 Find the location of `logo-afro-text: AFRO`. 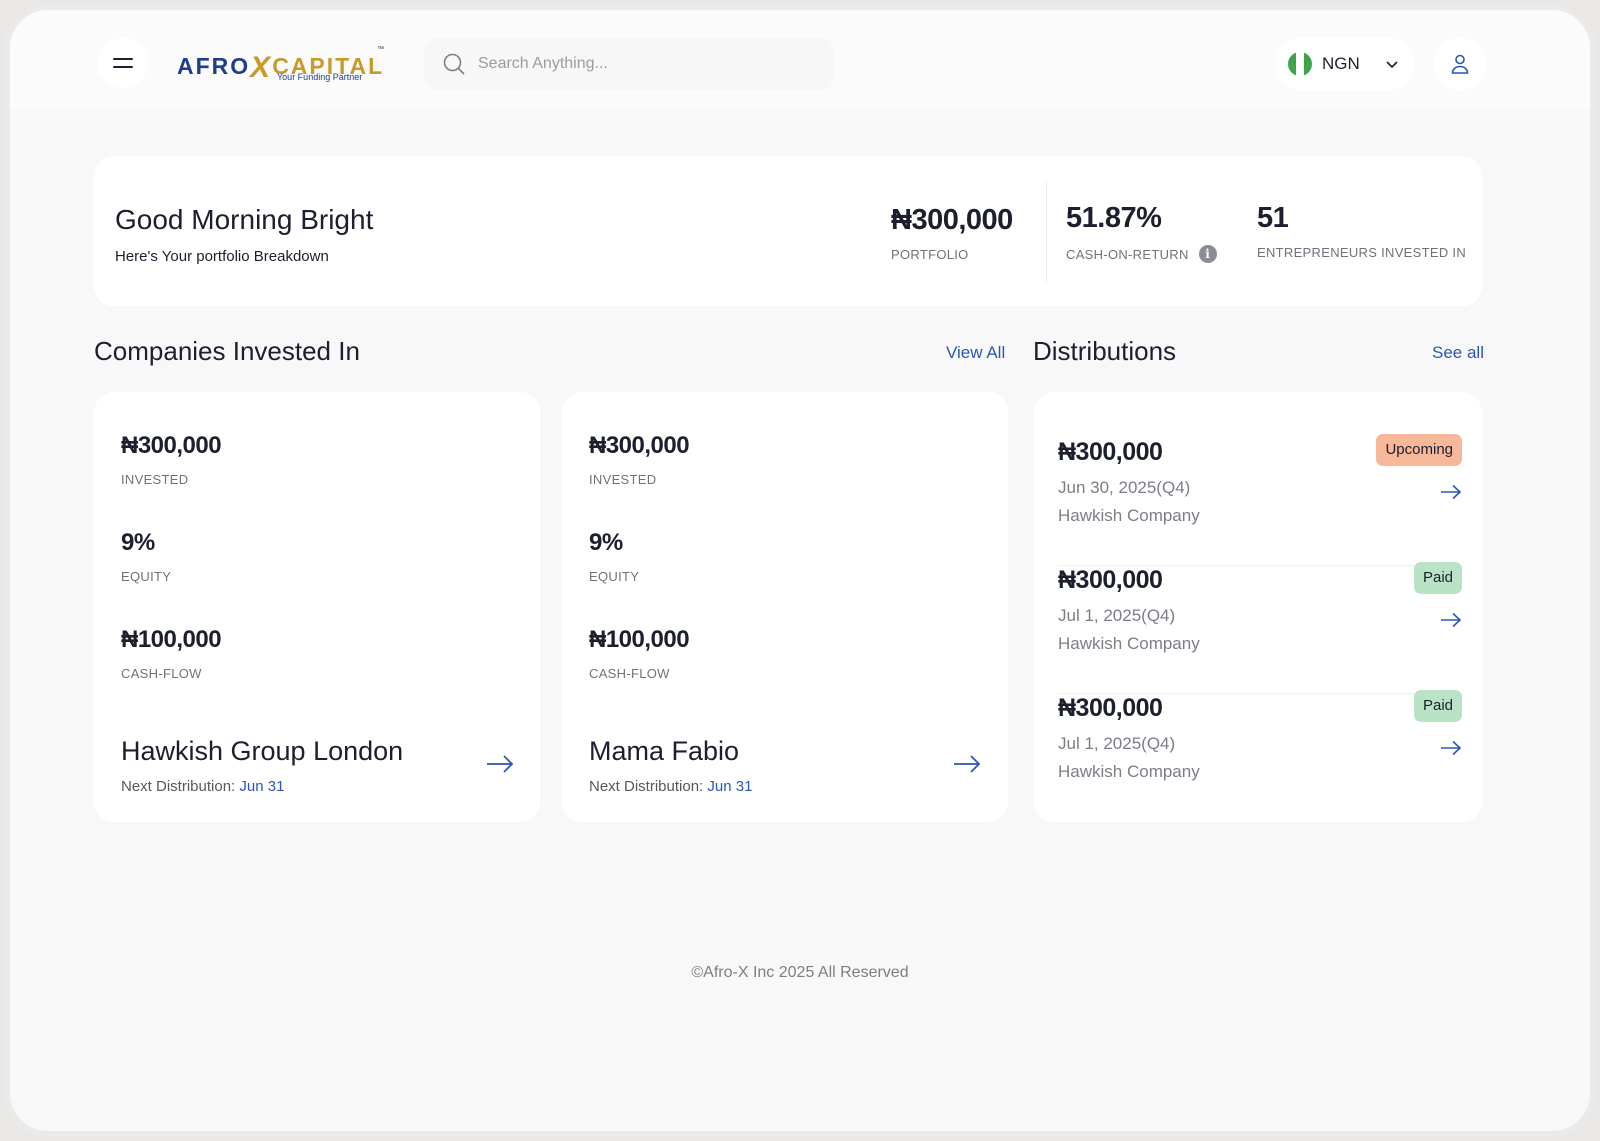

logo-afro-text: AFRO is located at coordinates (214, 66).